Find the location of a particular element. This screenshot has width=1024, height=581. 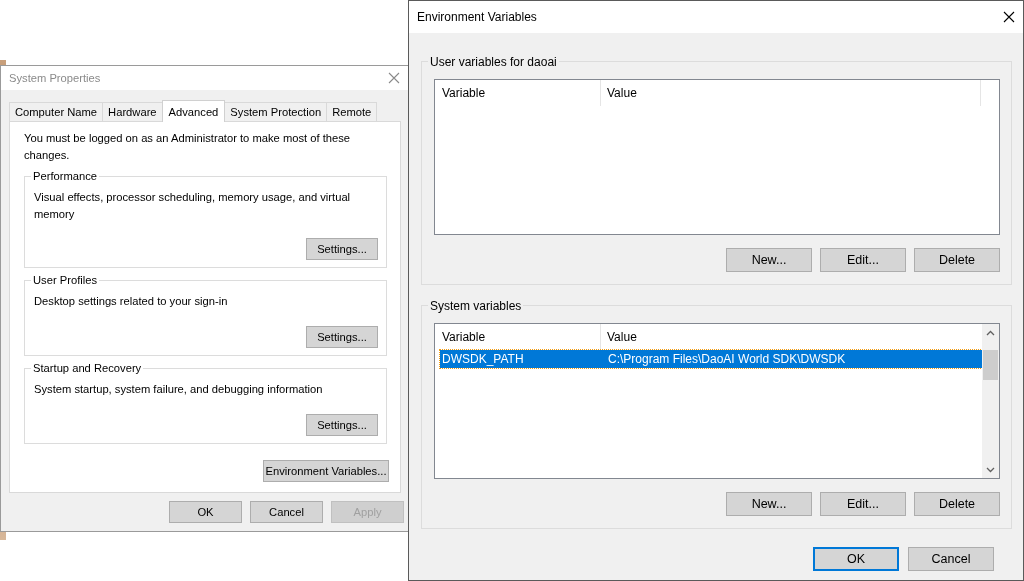

scroll-up-icon is located at coordinates (990, 333).